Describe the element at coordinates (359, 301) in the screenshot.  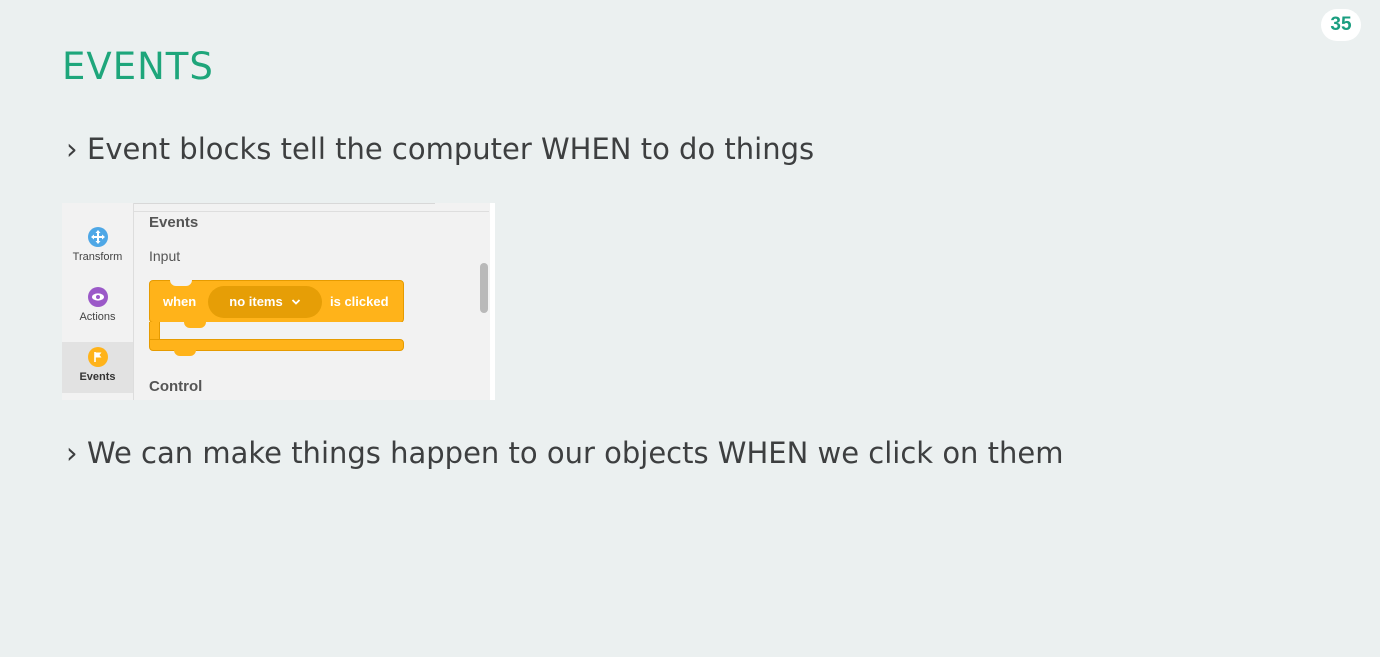
I see `block-suffix-label: is clicked` at that location.